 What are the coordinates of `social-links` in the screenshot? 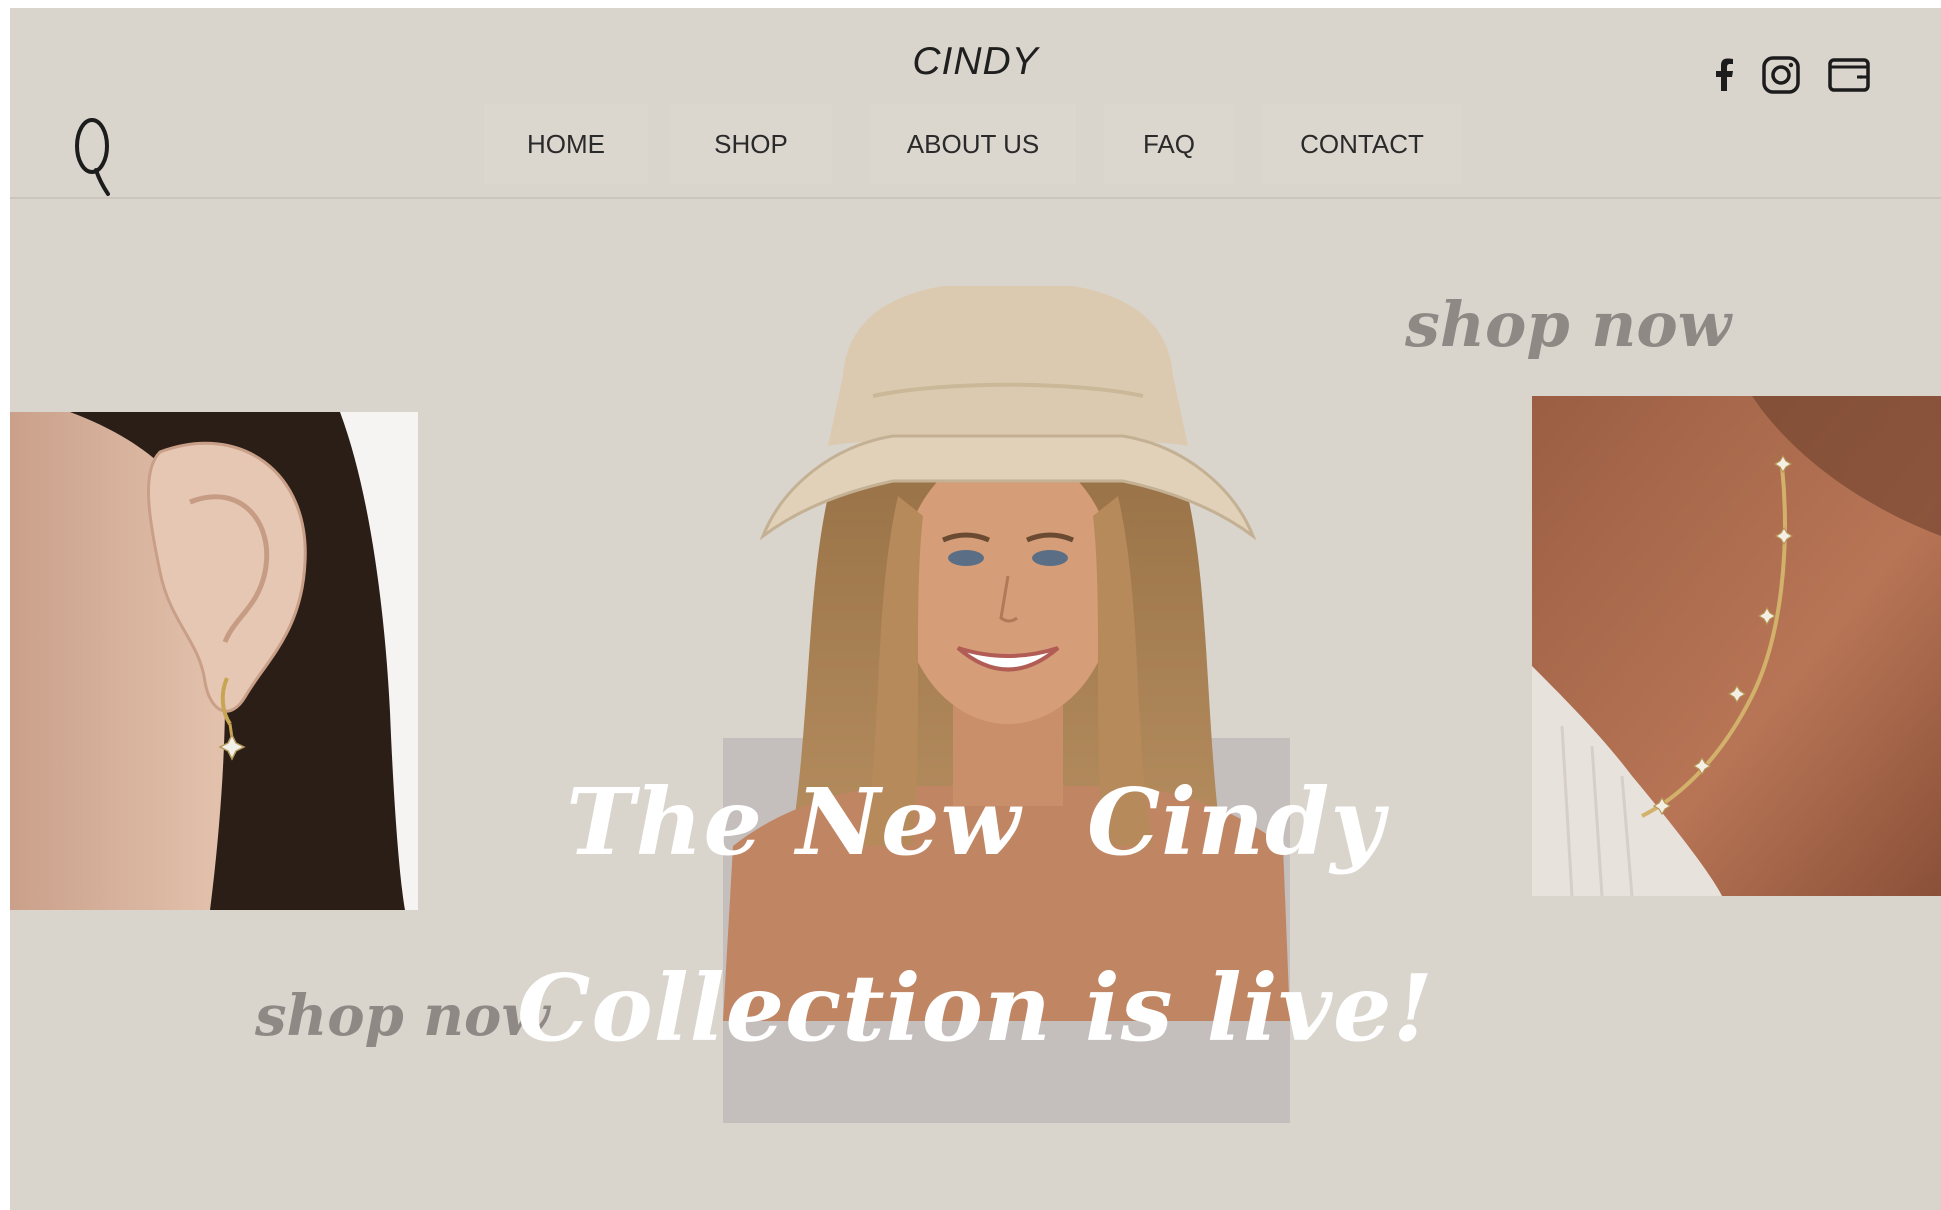 It's located at (1792, 75).